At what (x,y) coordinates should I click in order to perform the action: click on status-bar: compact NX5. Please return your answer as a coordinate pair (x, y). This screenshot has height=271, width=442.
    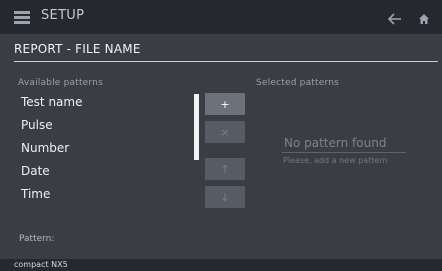
    Looking at the image, I should click on (221, 265).